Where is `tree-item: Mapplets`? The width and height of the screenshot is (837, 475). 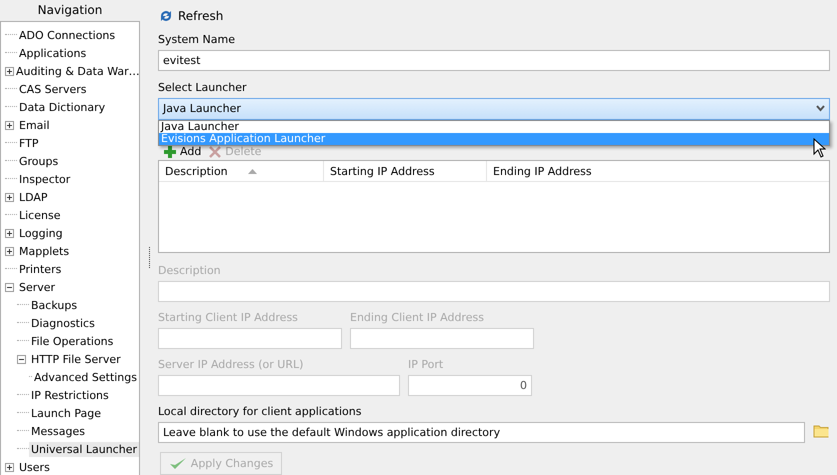 tree-item: Mapplets is located at coordinates (44, 251).